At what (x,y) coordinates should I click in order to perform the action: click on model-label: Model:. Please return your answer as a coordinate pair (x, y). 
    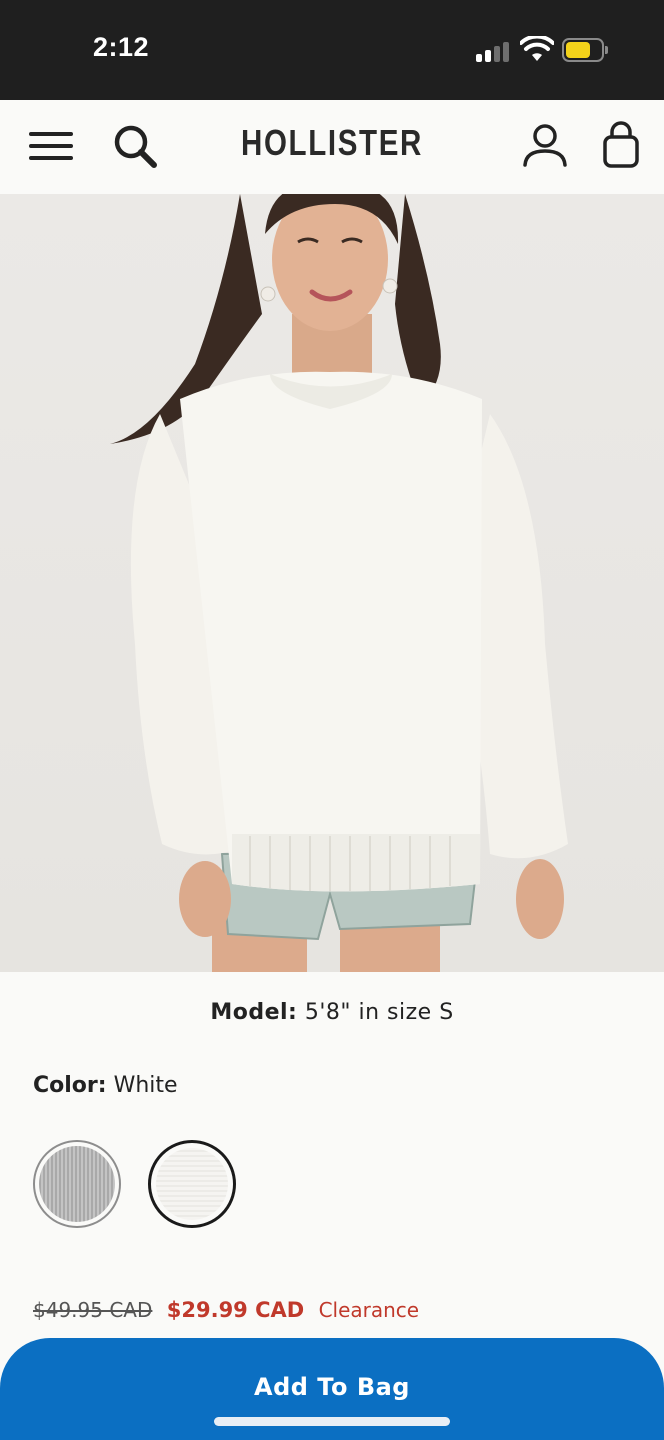
    Looking at the image, I should click on (254, 1012).